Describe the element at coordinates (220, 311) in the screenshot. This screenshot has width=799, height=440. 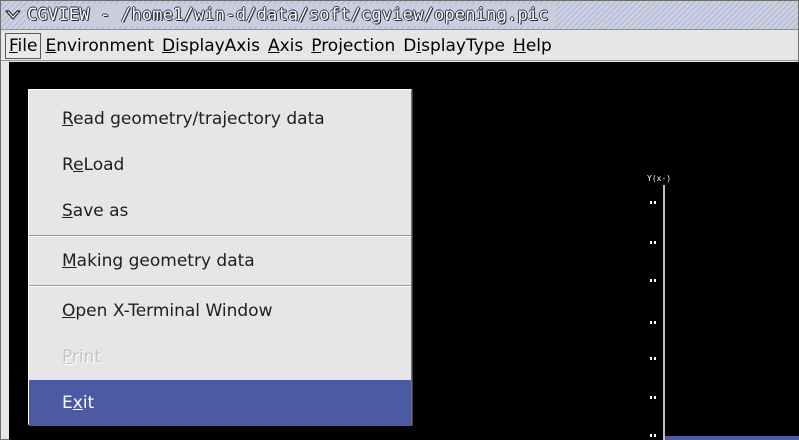
I see `menu-item-open-xterm: Open X-Terminal Window` at that location.